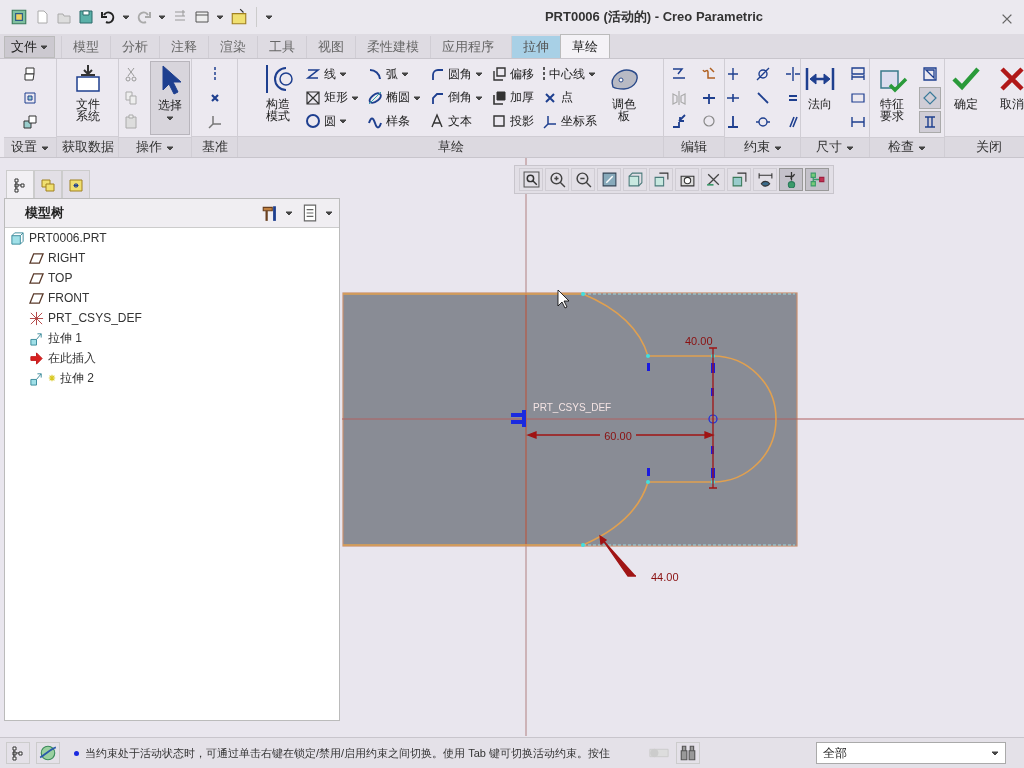 This screenshot has height=768, width=1024. Describe the element at coordinates (331, 97) in the screenshot. I see `tool-button: 矩形` at that location.